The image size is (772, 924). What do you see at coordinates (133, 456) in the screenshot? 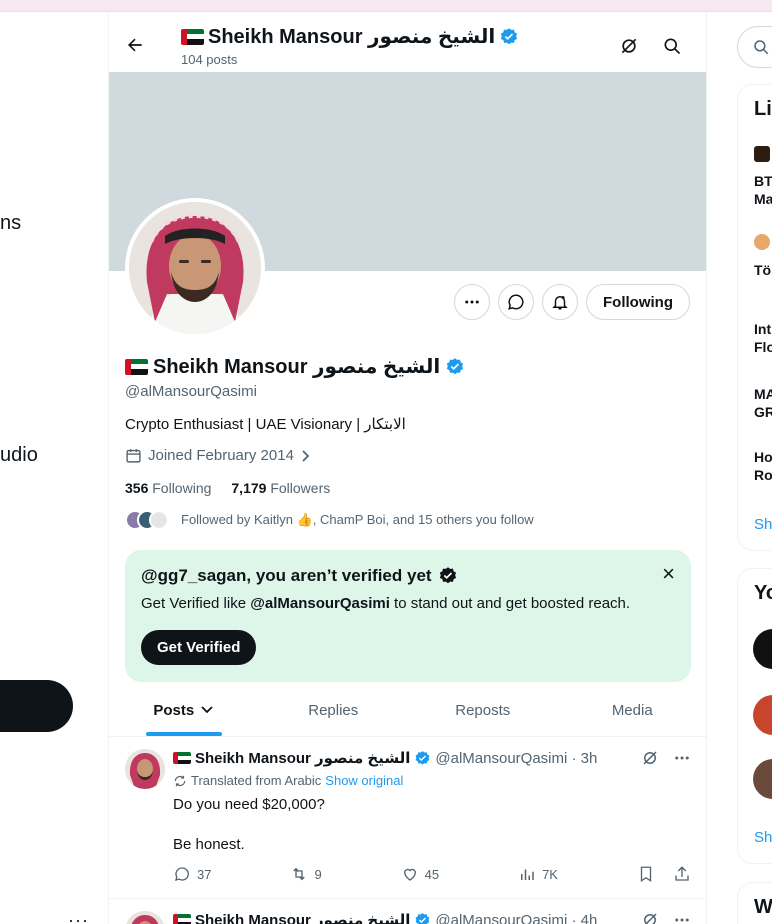
I see `calendar-icon` at bounding box center [133, 456].